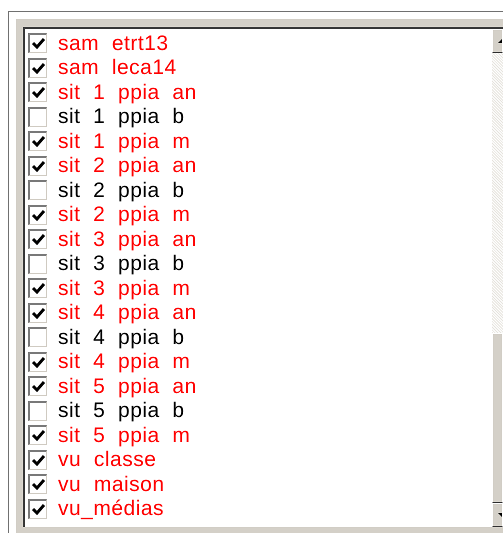  Describe the element at coordinates (117, 67) in the screenshot. I see `item-label: sam leca14` at that location.